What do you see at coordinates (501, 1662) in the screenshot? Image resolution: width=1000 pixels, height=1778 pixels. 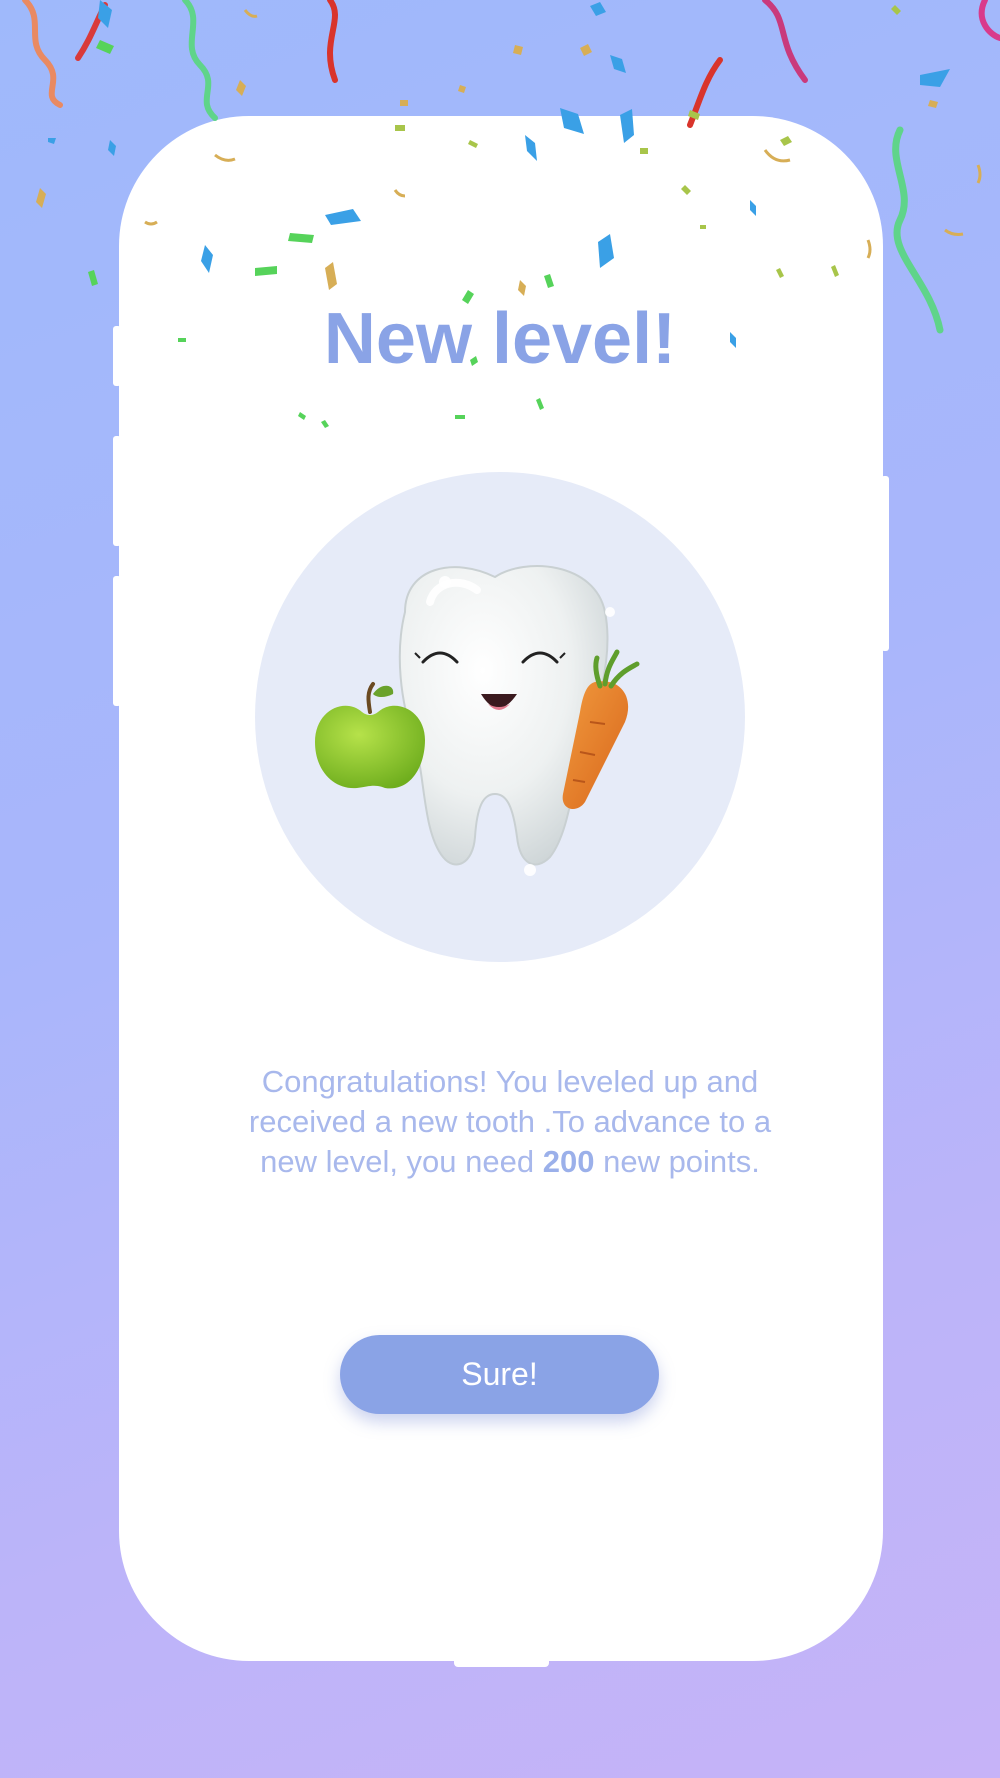 I see `card-bottom-tab` at bounding box center [501, 1662].